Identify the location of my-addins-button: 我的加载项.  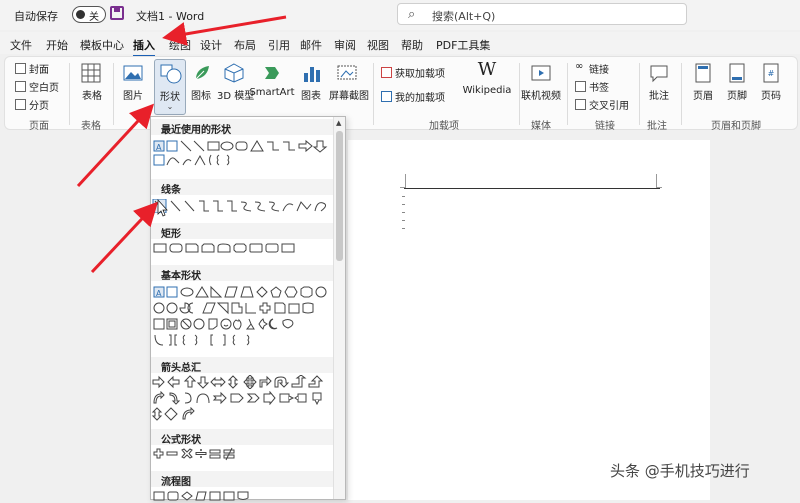
(420, 96).